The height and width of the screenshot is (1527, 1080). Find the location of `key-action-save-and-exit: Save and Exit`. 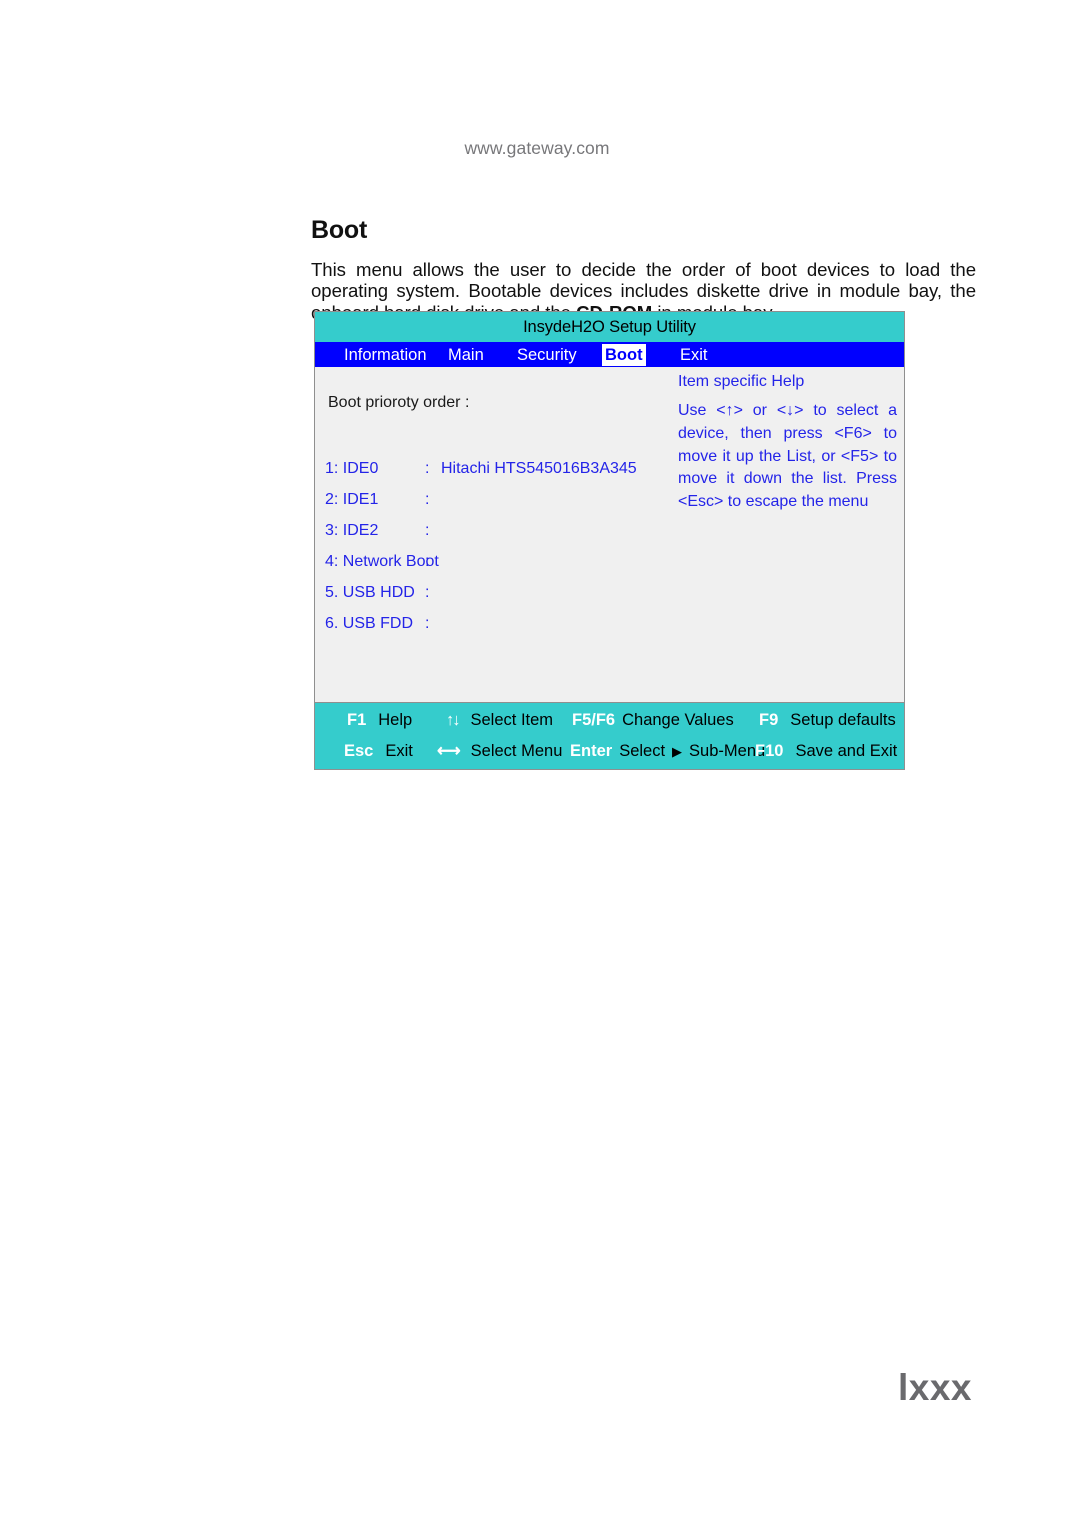

key-action-save-and-exit: Save and Exit is located at coordinates (846, 751).